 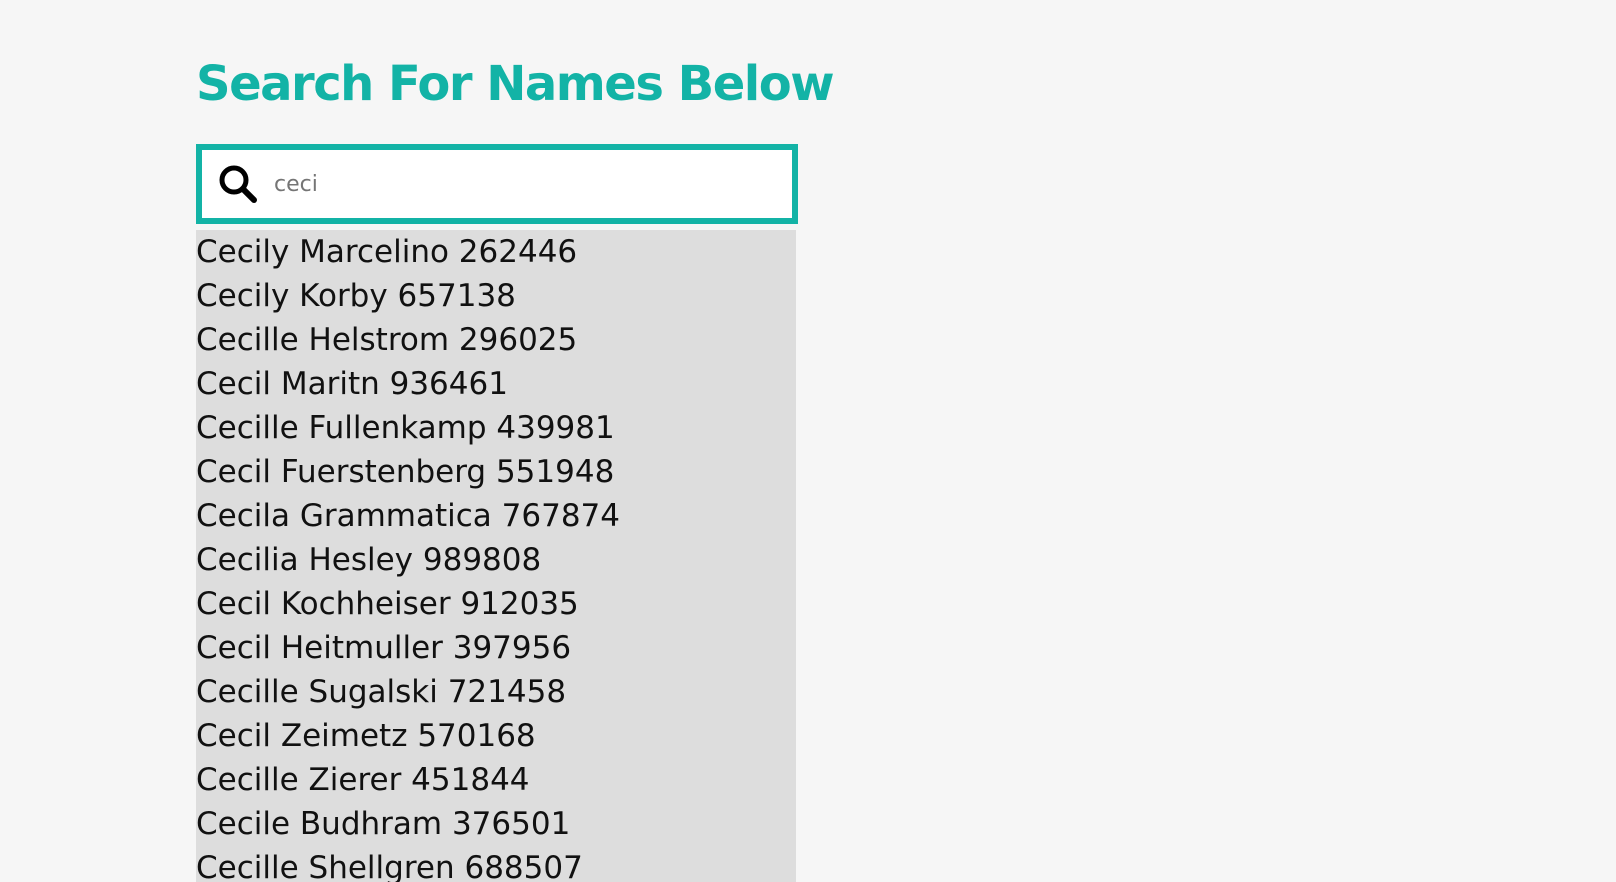 I want to click on result-item: Cecille Shellgren 688507, so click(x=496, y=864).